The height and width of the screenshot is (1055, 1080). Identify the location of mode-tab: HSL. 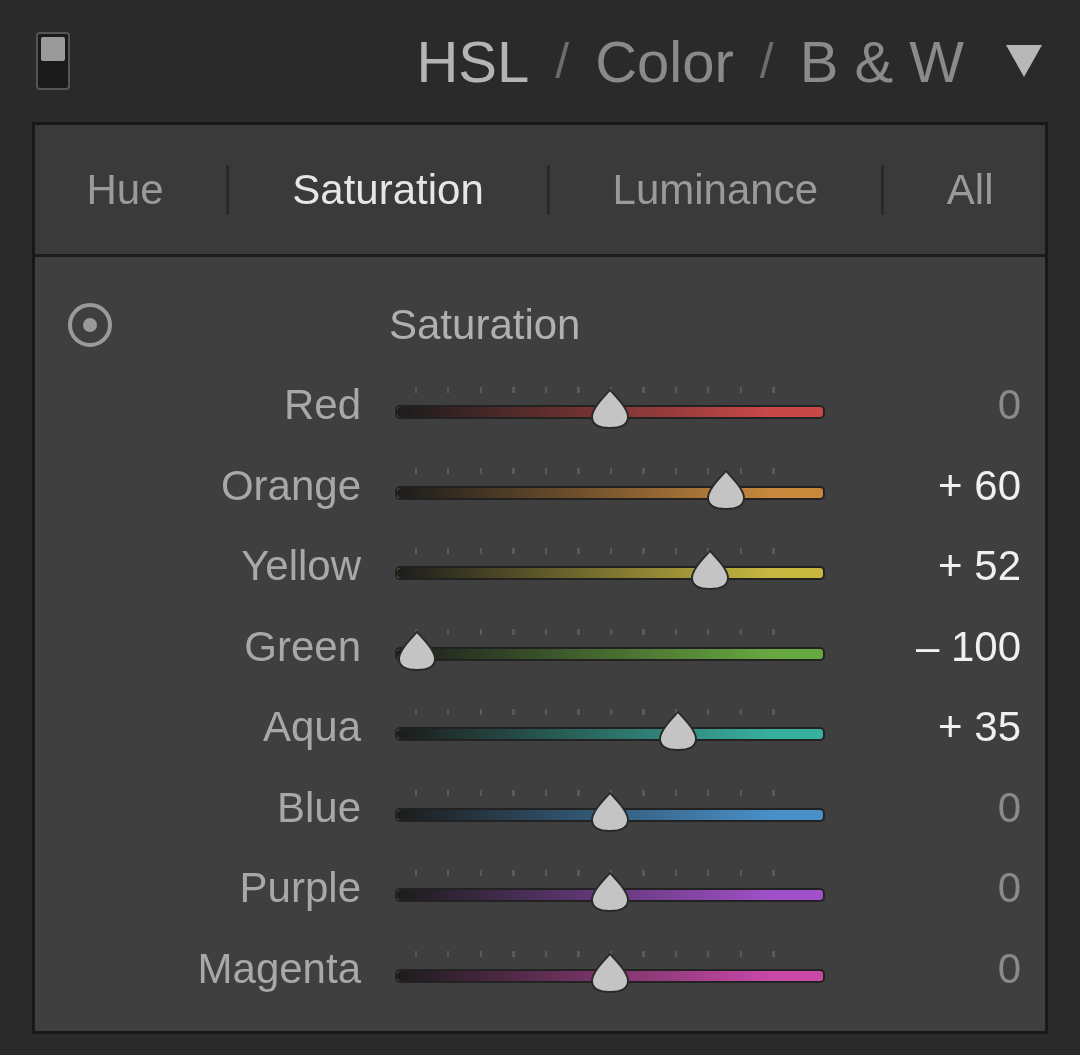
(473, 61).